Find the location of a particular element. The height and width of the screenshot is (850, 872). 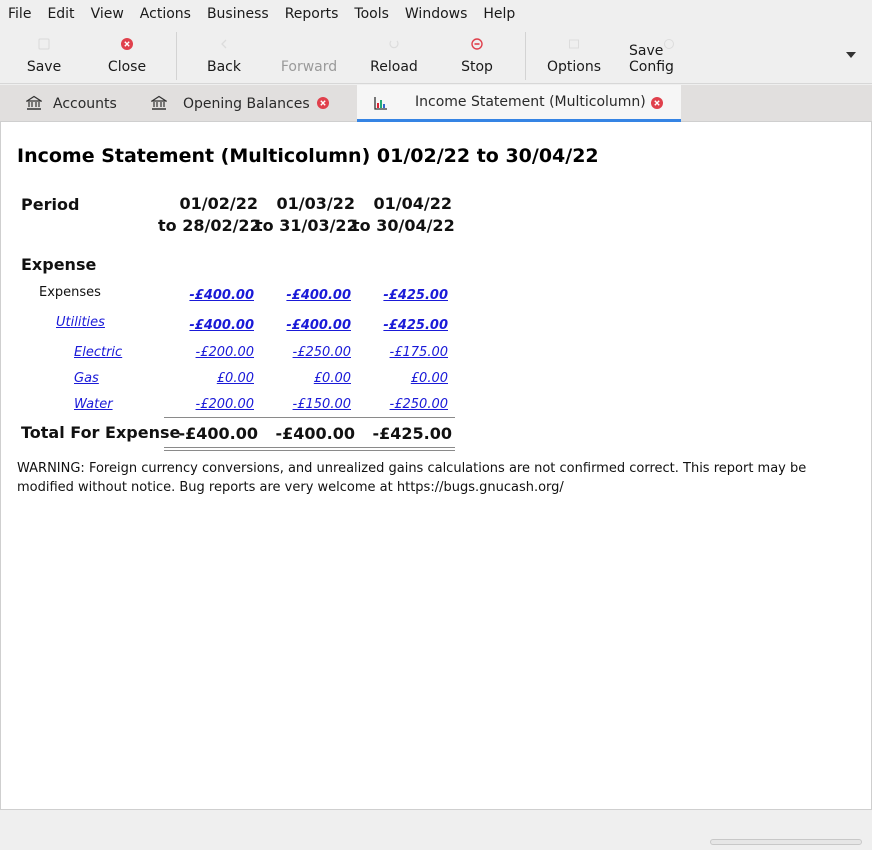

account-label: Expenses is located at coordinates (70, 292).